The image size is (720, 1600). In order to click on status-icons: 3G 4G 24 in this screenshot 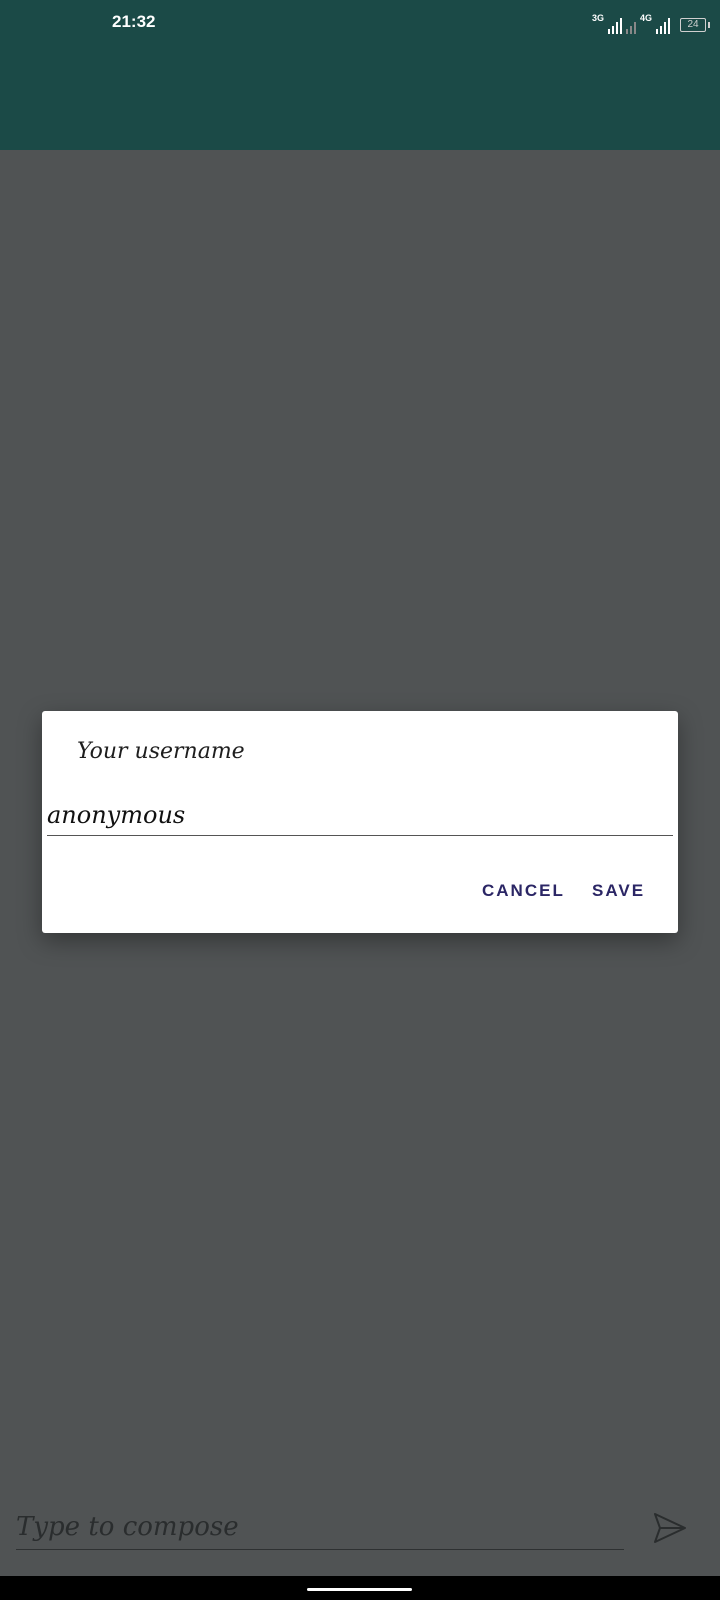, I will do `click(650, 23)`.